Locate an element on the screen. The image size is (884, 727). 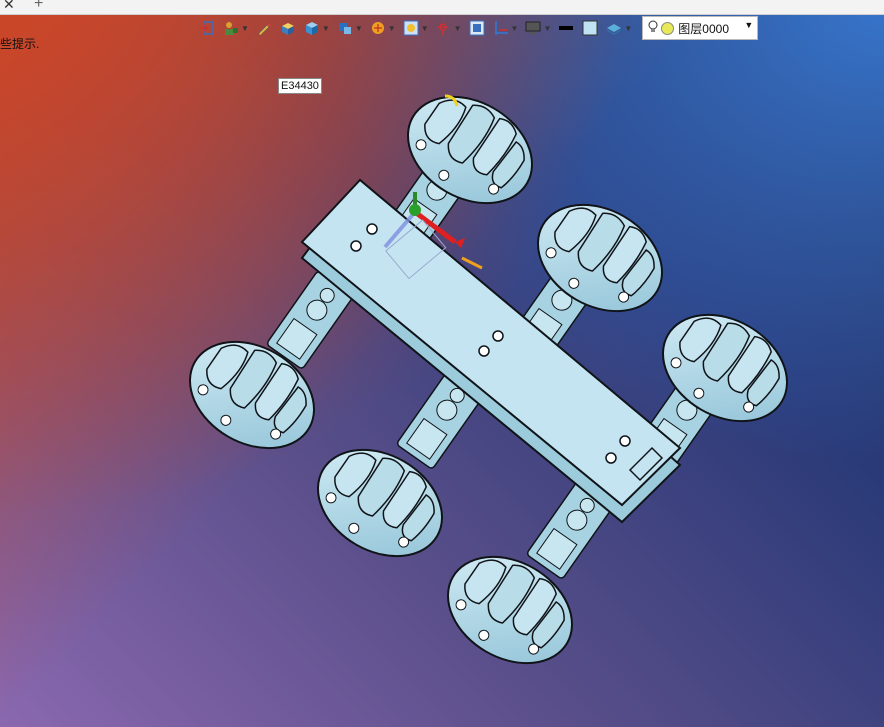
lightbulb-icon is located at coordinates (653, 28).